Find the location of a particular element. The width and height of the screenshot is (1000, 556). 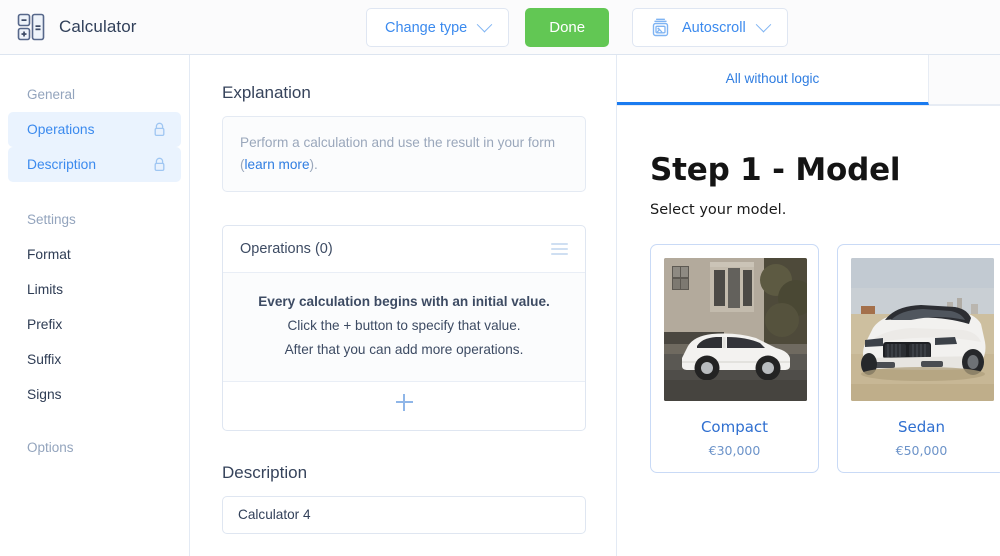

sidebar-item-operations: Operations is located at coordinates (94, 129).